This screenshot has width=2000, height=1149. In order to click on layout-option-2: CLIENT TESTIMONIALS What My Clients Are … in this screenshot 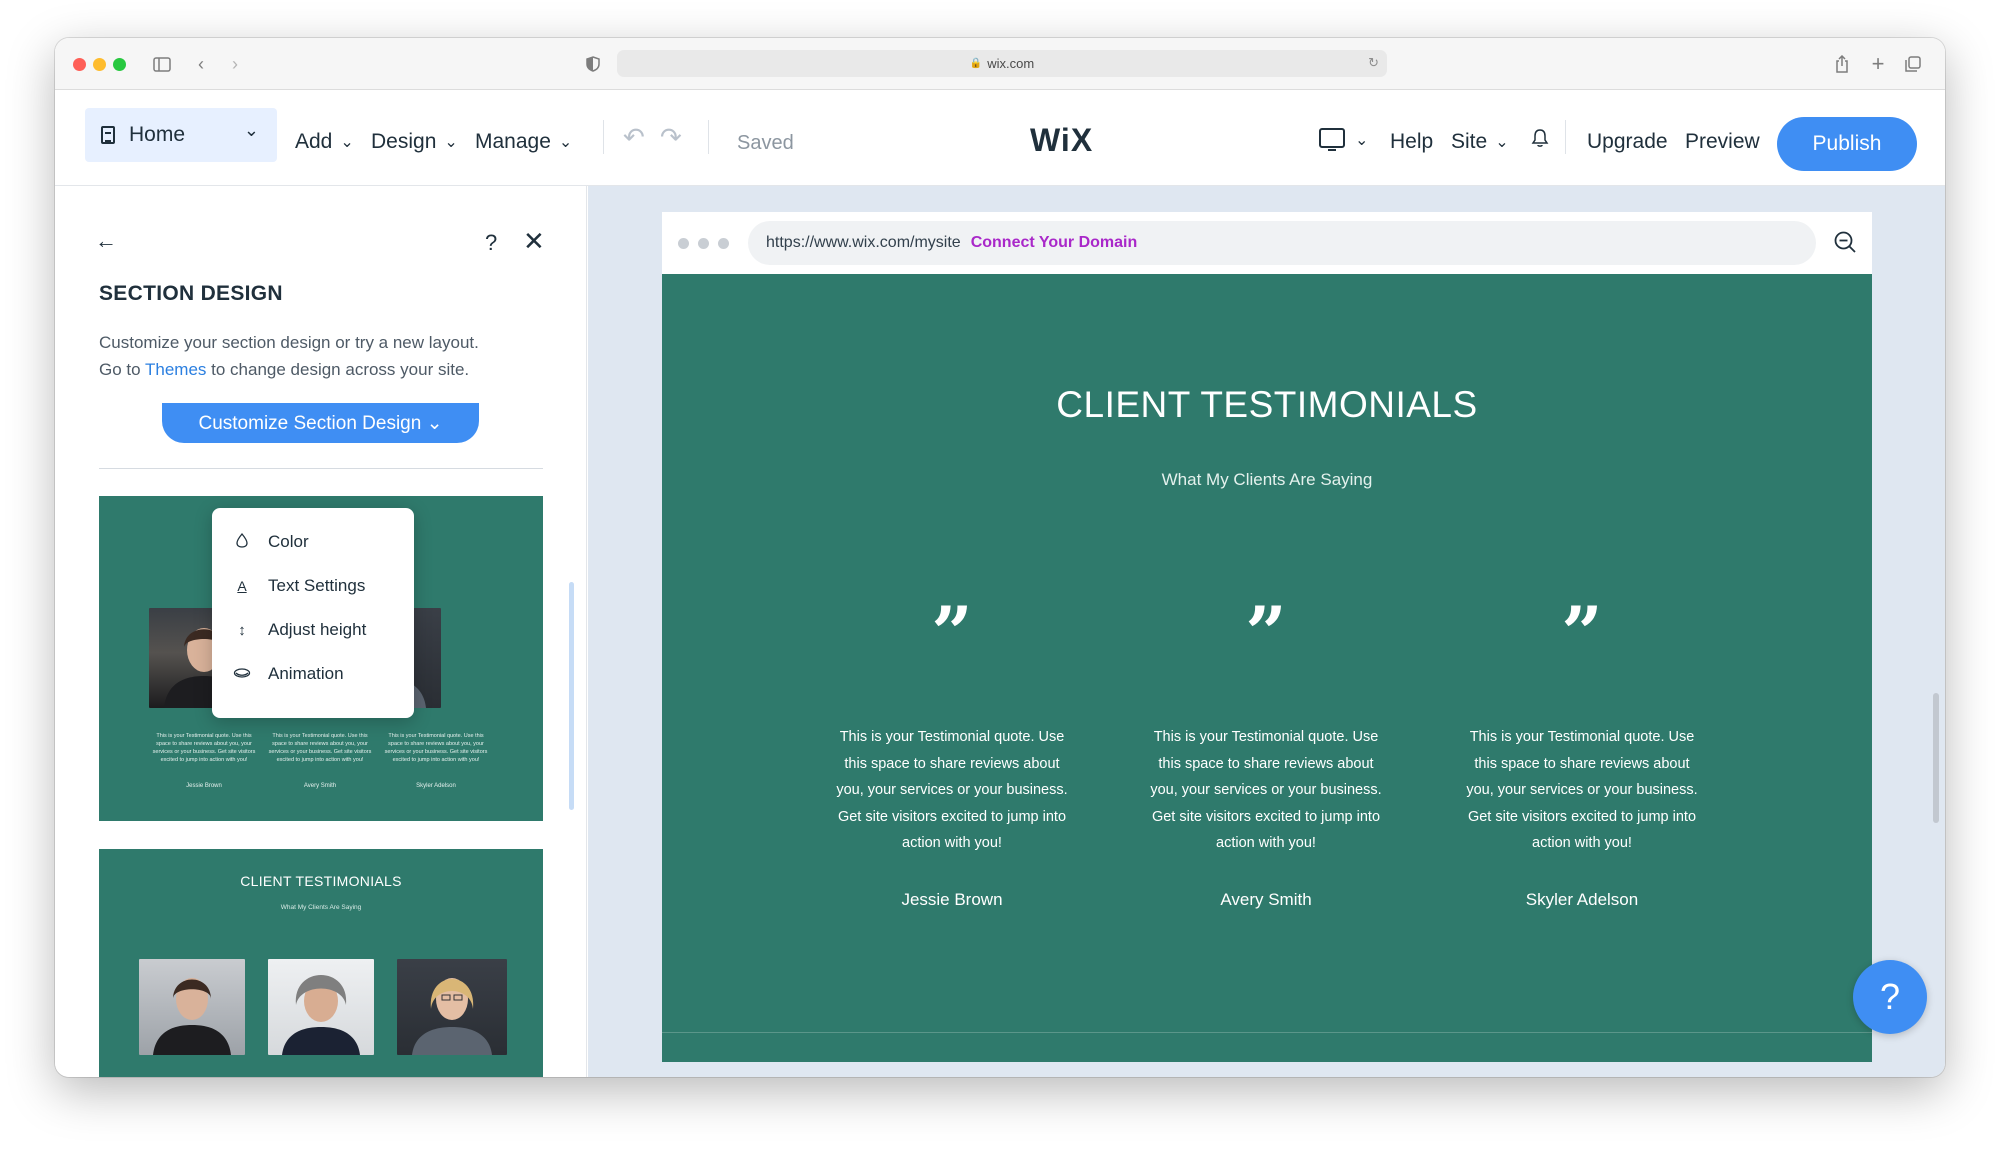, I will do `click(321, 963)`.